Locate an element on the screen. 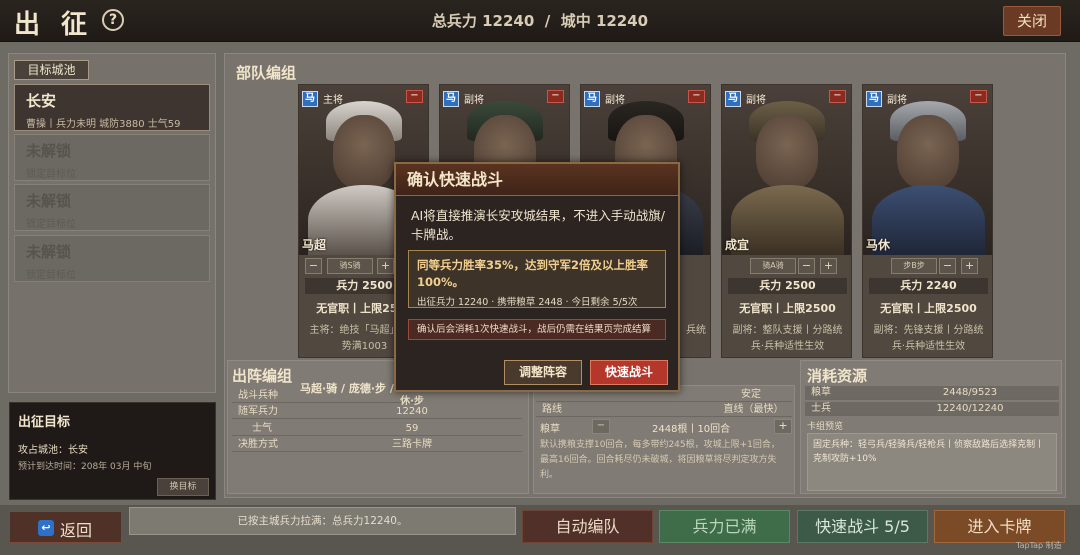 This screenshot has width=1080, height=555. goal-target: 攻占城池：长安 is located at coordinates (53, 450).